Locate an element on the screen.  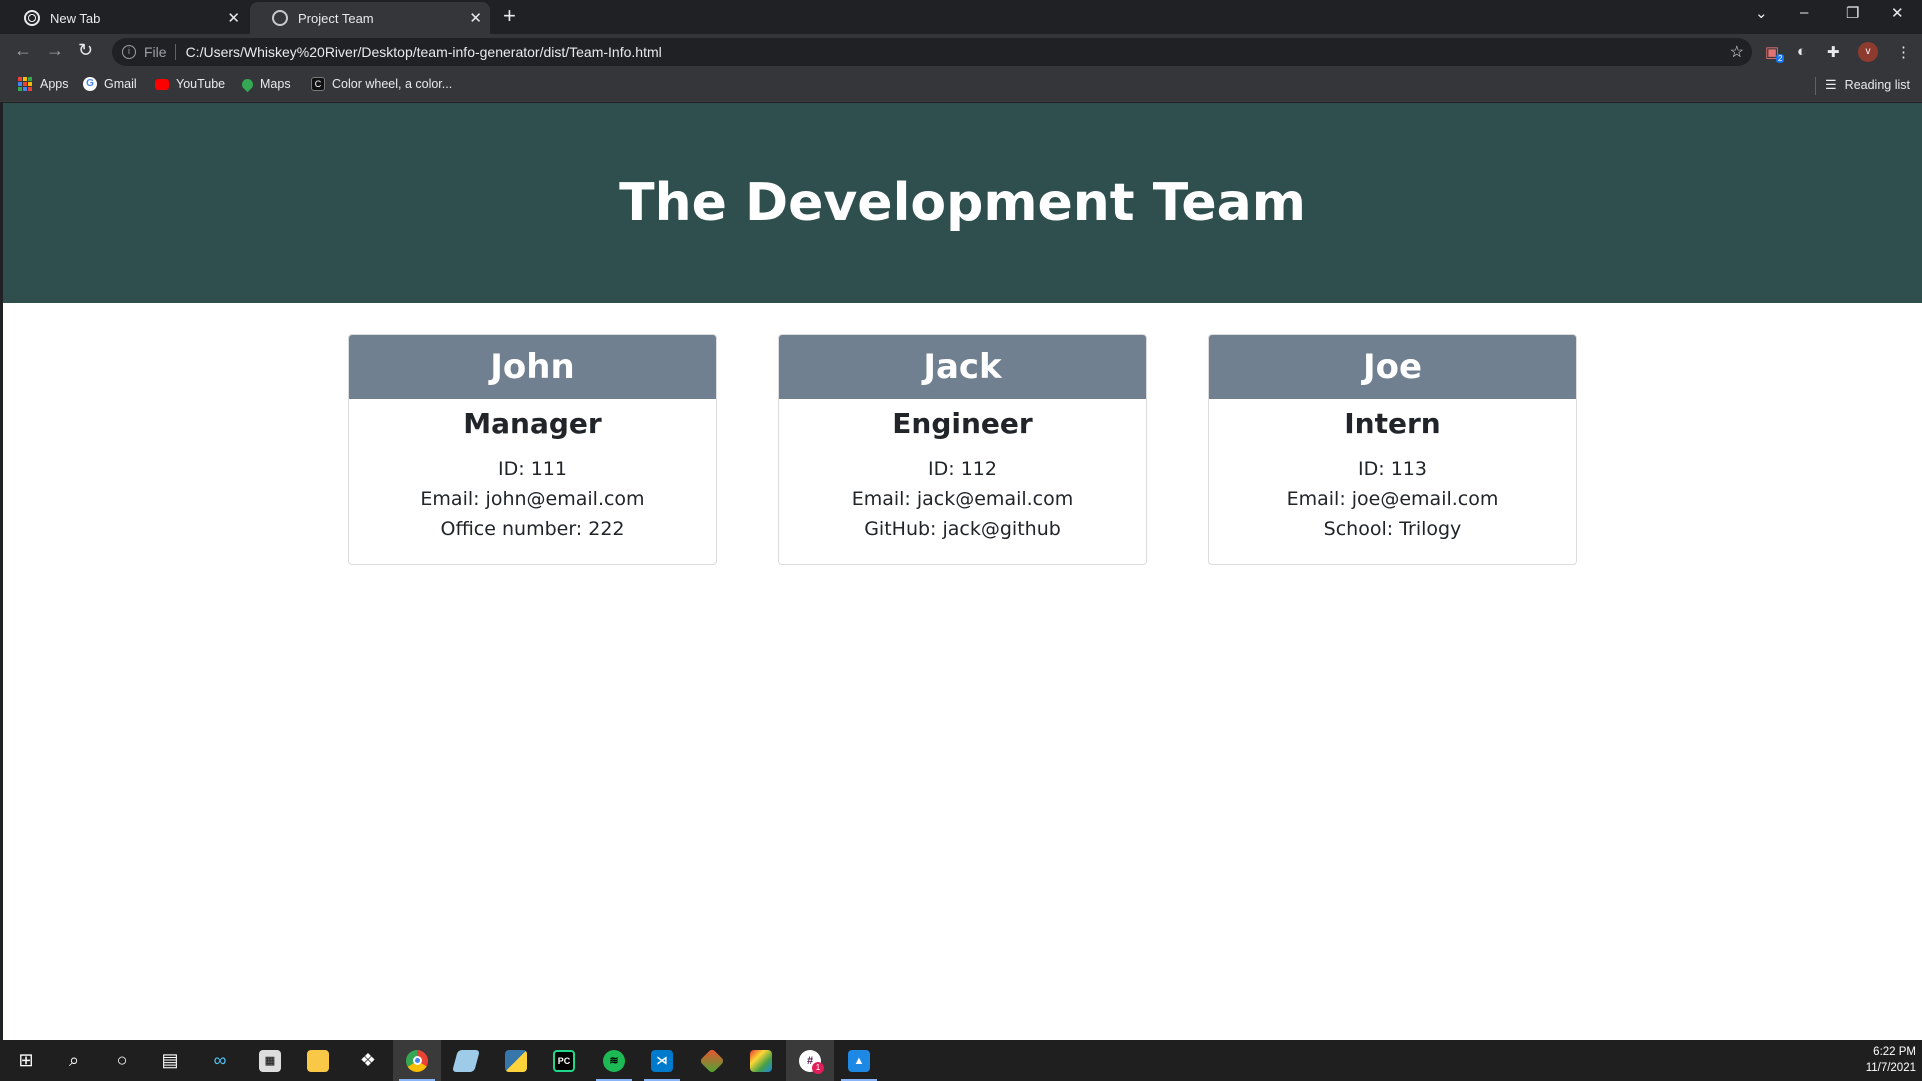
employee-office-number: Office number: 222 is located at coordinates (532, 529).